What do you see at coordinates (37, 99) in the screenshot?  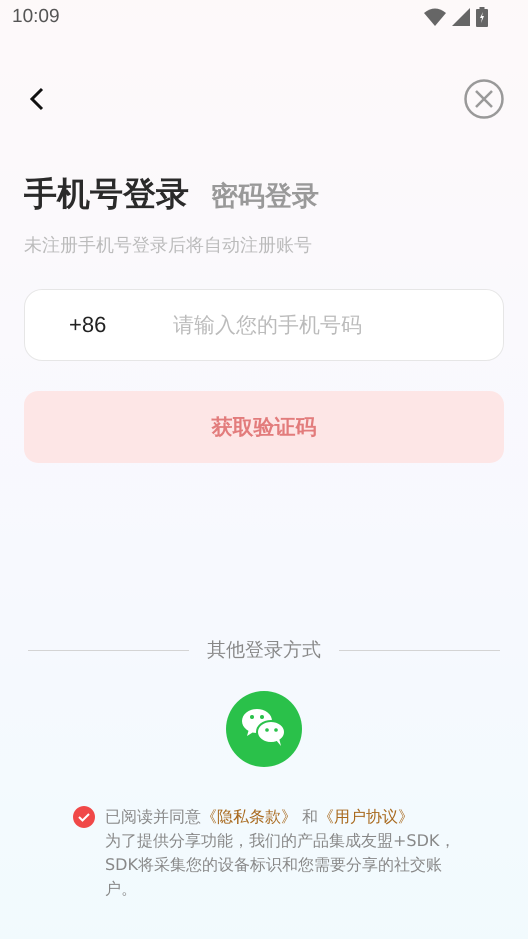 I see `back-icon` at bounding box center [37, 99].